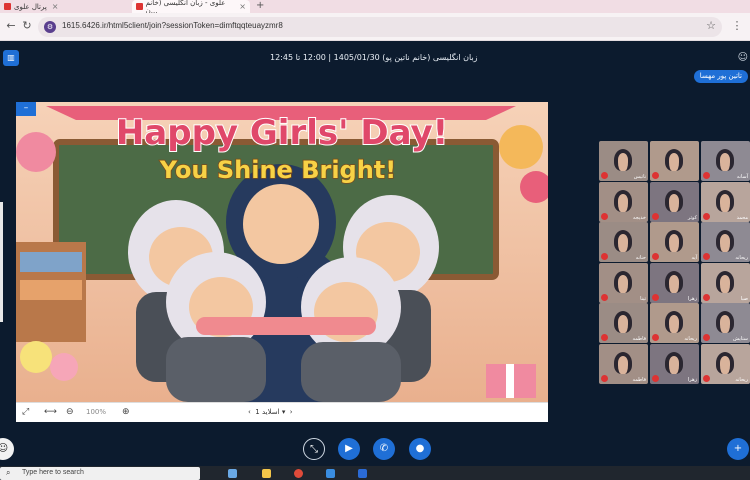  Describe the element at coordinates (232, 473) in the screenshot. I see `task-view-icon` at that location.